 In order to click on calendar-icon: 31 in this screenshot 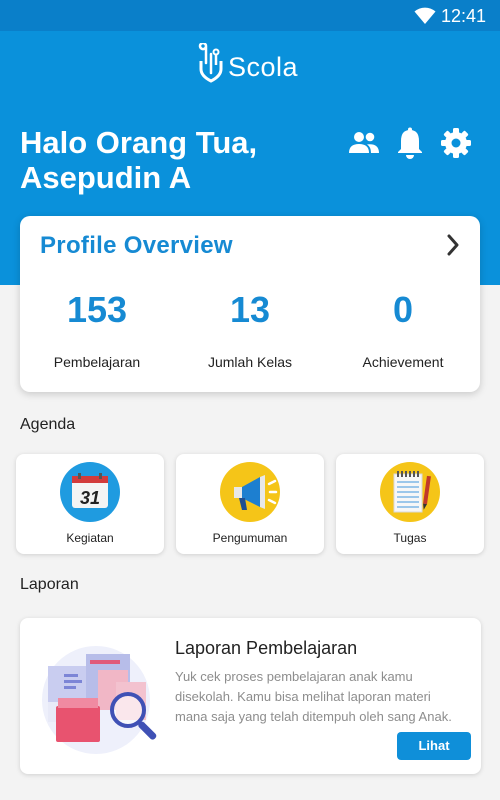, I will do `click(90, 492)`.